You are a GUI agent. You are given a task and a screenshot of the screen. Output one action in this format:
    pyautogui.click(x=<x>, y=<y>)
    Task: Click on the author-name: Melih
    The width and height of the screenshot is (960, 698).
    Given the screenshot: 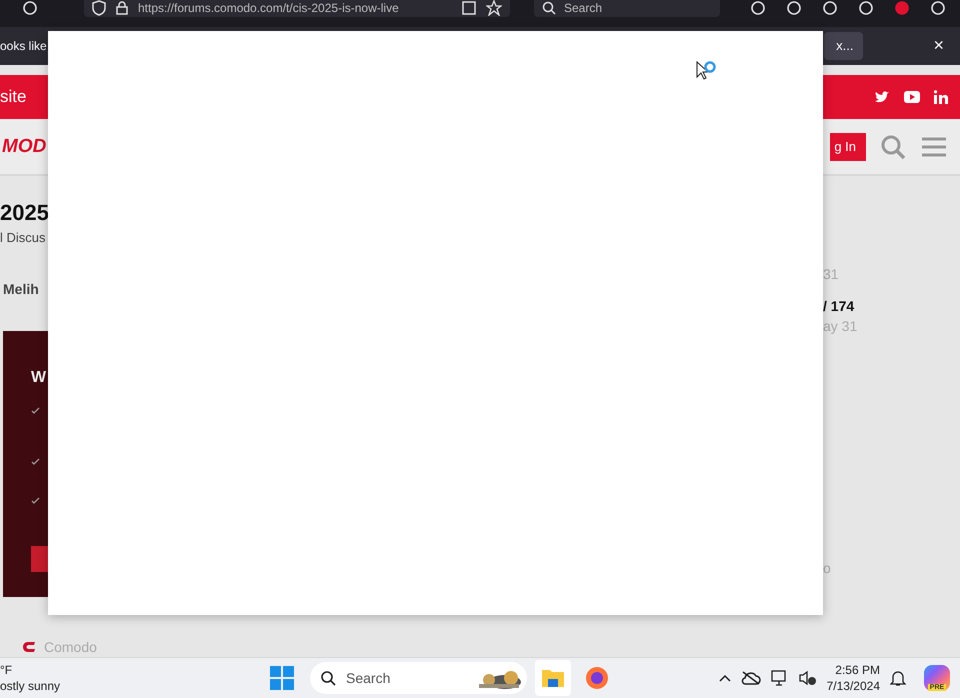 What is the action you would take?
    pyautogui.click(x=21, y=289)
    